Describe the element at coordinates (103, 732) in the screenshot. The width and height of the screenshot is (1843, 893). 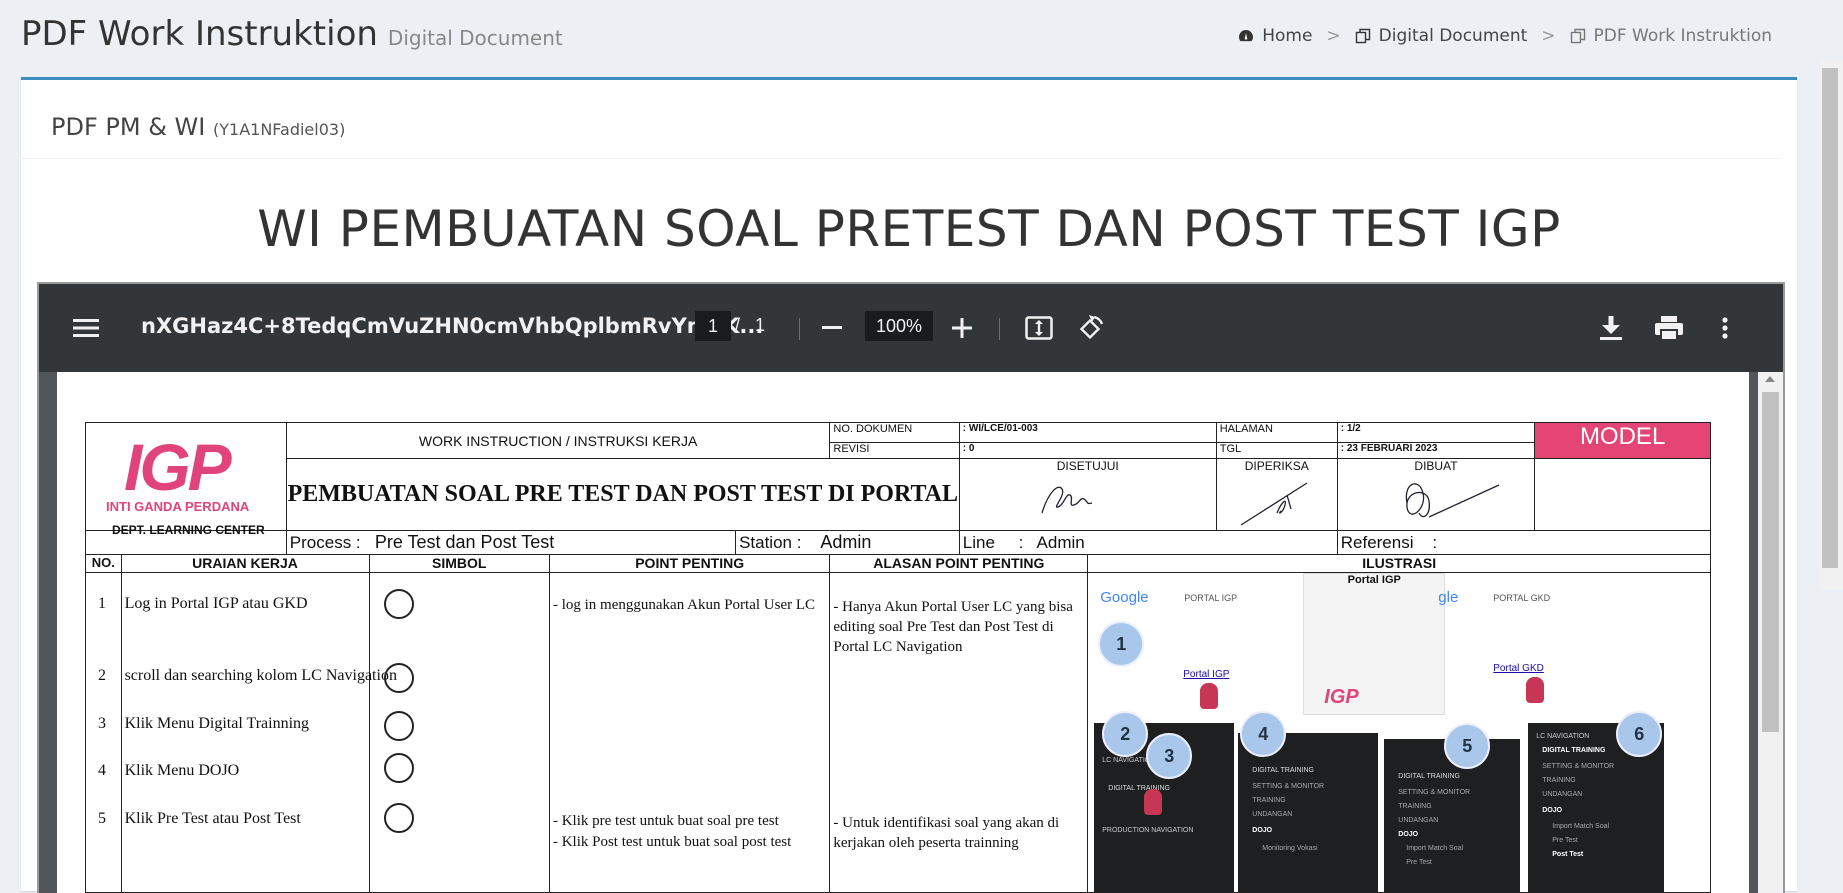
I see `row-numbers: 1 2 3 4 5` at that location.